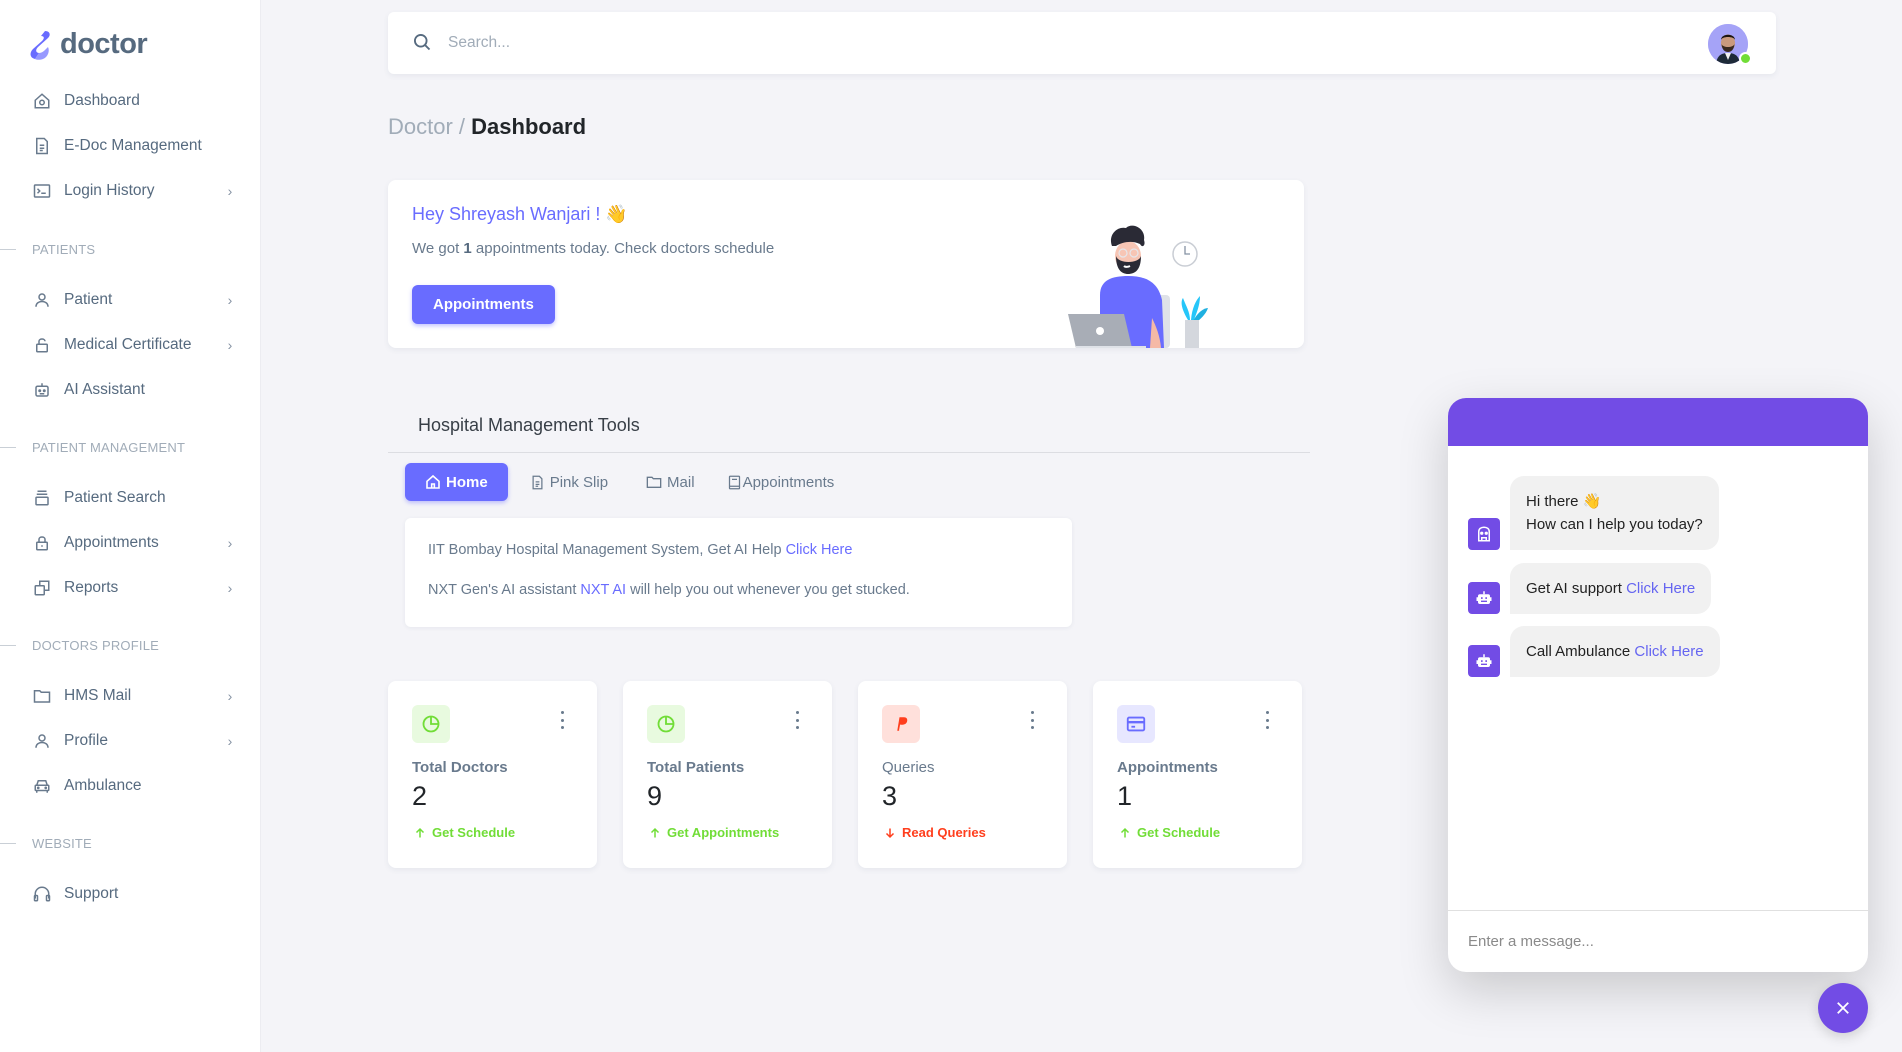 Image resolution: width=1902 pixels, height=1052 pixels. What do you see at coordinates (134, 588) in the screenshot?
I see `sidebar-item-reports: Reports ›` at bounding box center [134, 588].